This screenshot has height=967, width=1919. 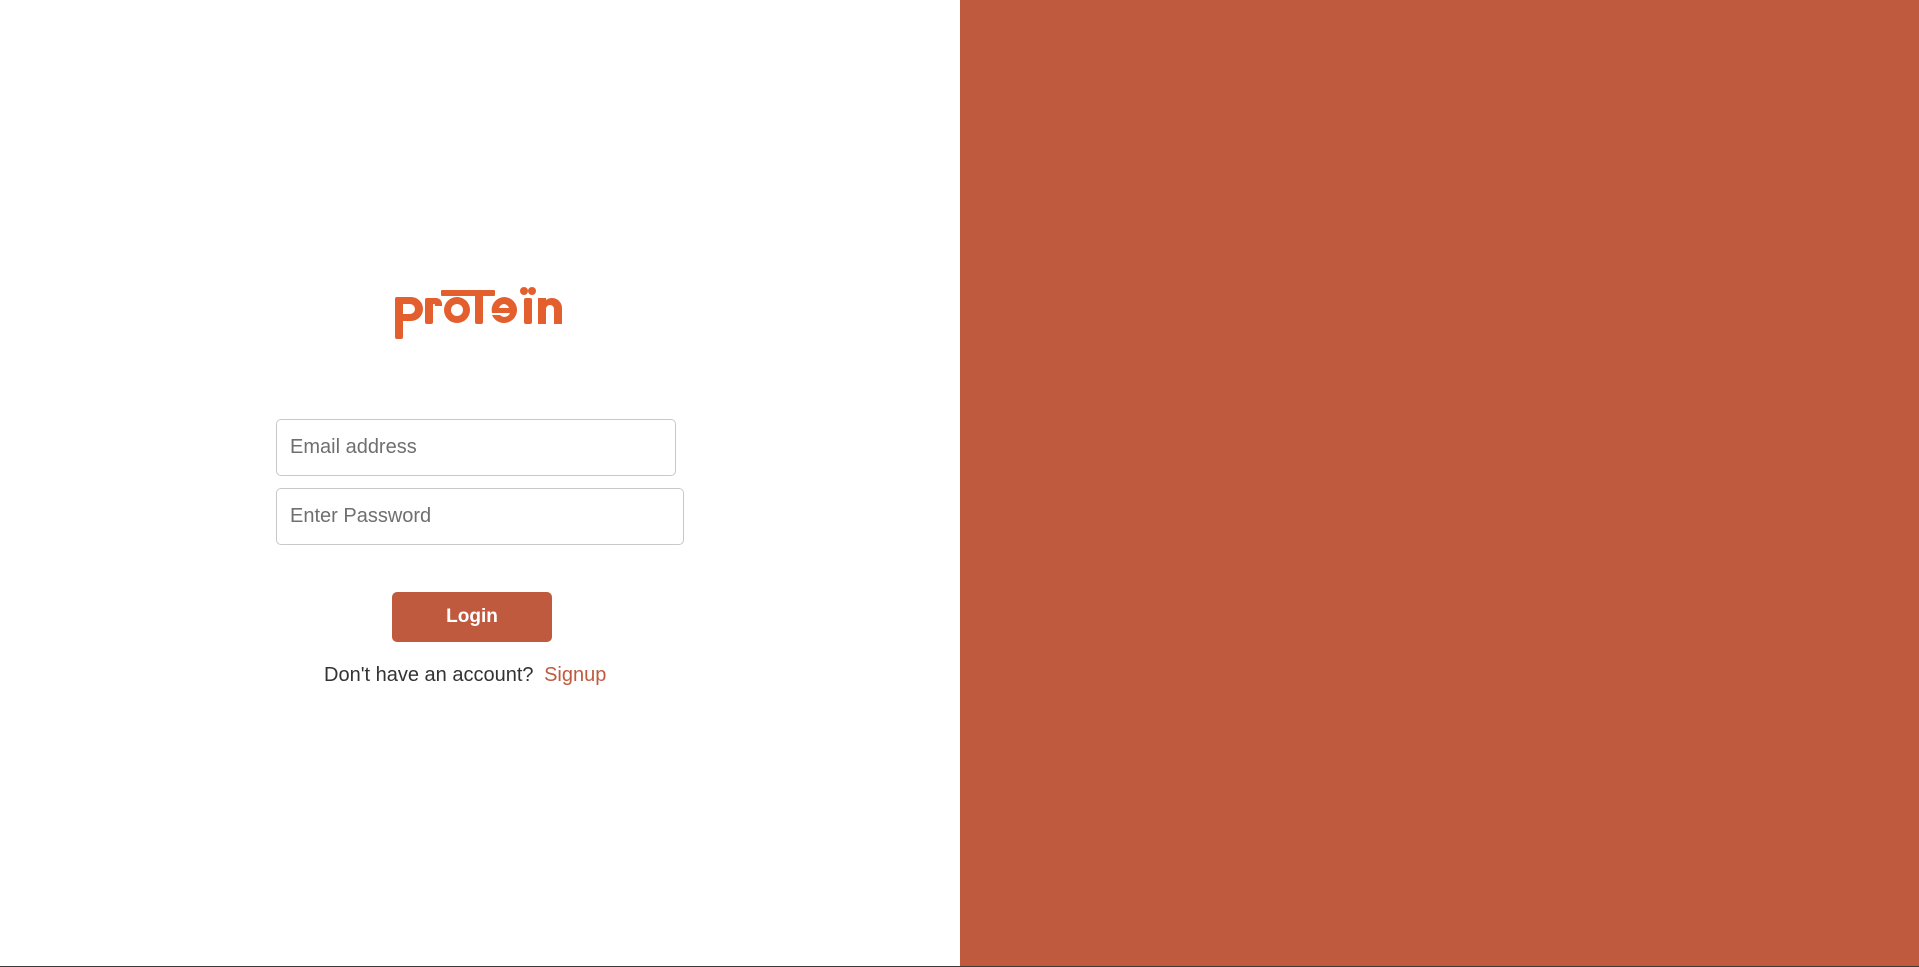 I want to click on signup-link: Signup, so click(x=575, y=675).